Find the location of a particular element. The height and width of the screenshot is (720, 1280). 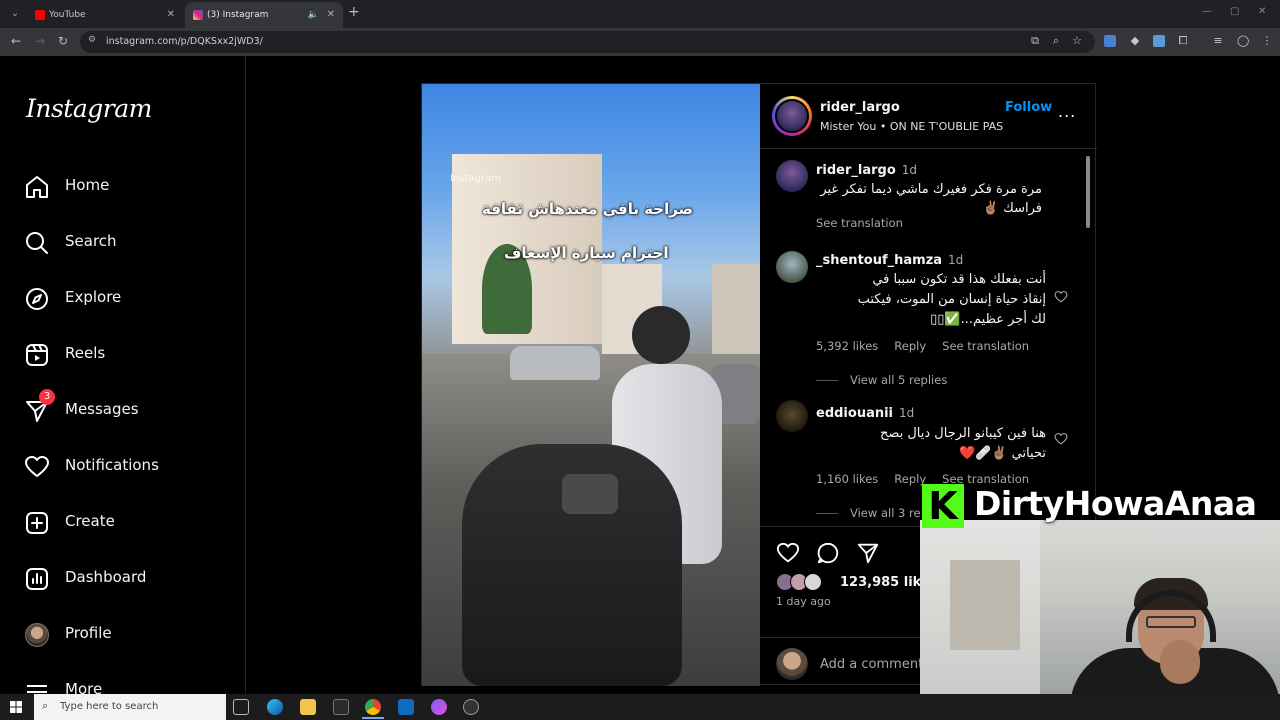

nav-notifications: Notifications is located at coordinates (124, 467).